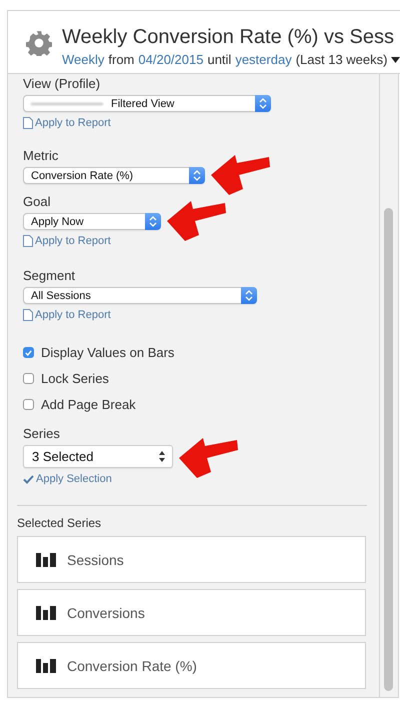  Describe the element at coordinates (59, 523) in the screenshot. I see `section-title: Selected Series` at that location.